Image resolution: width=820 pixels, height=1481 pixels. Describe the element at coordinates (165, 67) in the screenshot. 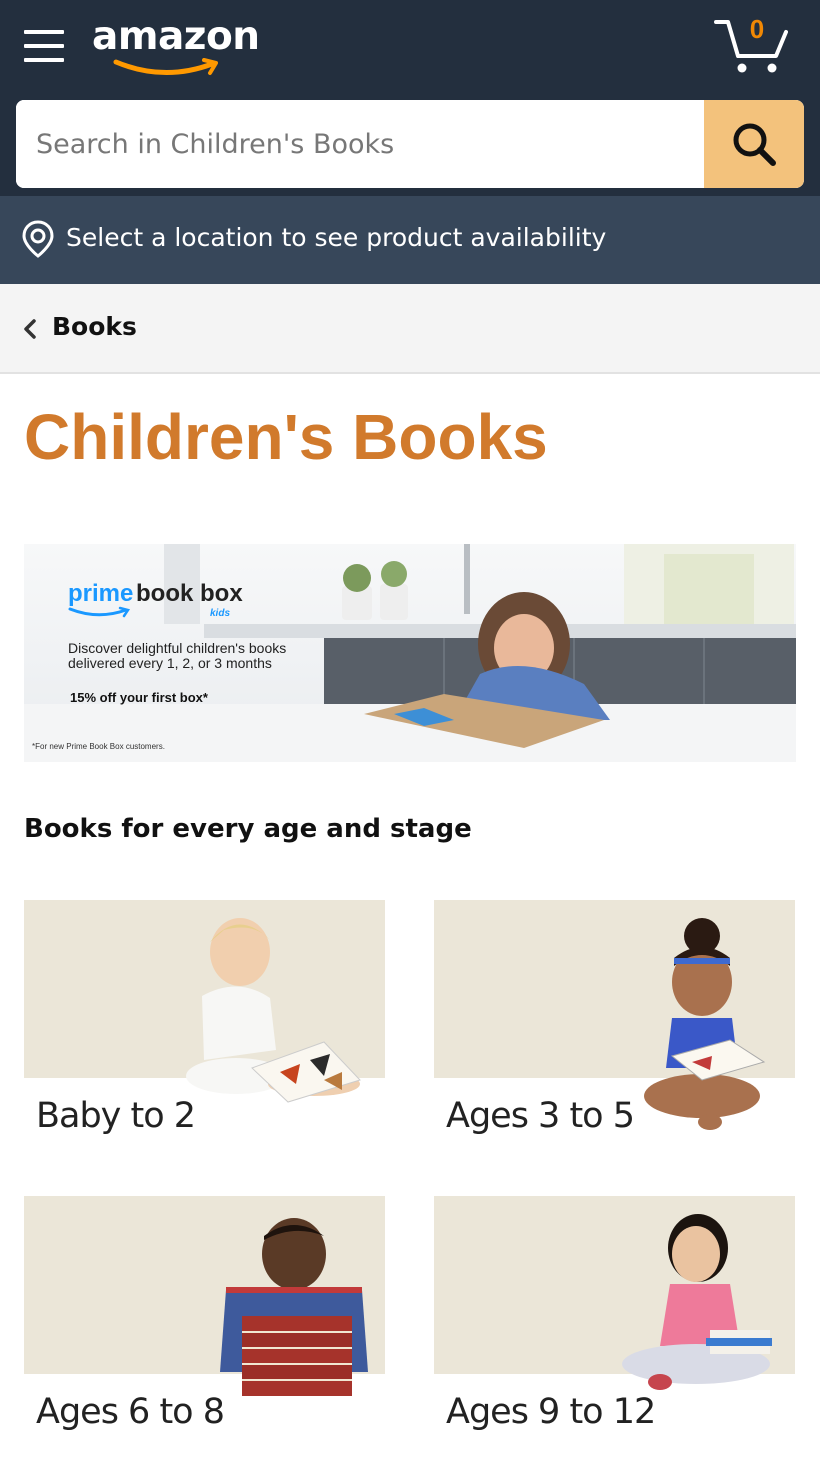

I see `logo-smile-icon` at that location.